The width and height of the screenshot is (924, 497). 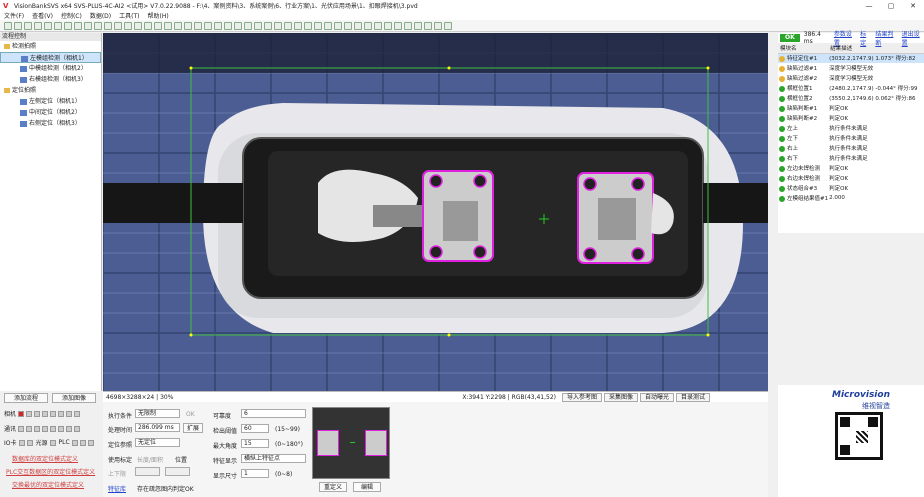 What do you see at coordinates (851, 138) in the screenshot?
I see `result-row: 左下 执行条件未满足` at bounding box center [851, 138].